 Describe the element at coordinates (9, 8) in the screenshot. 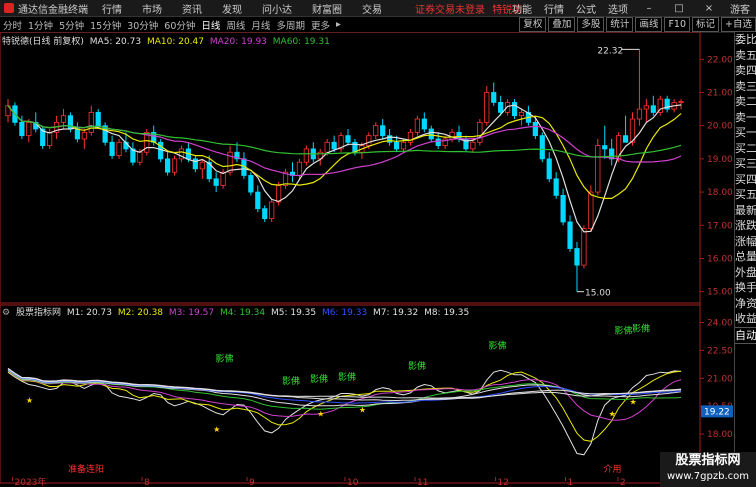

I see `app-logo-icon` at that location.